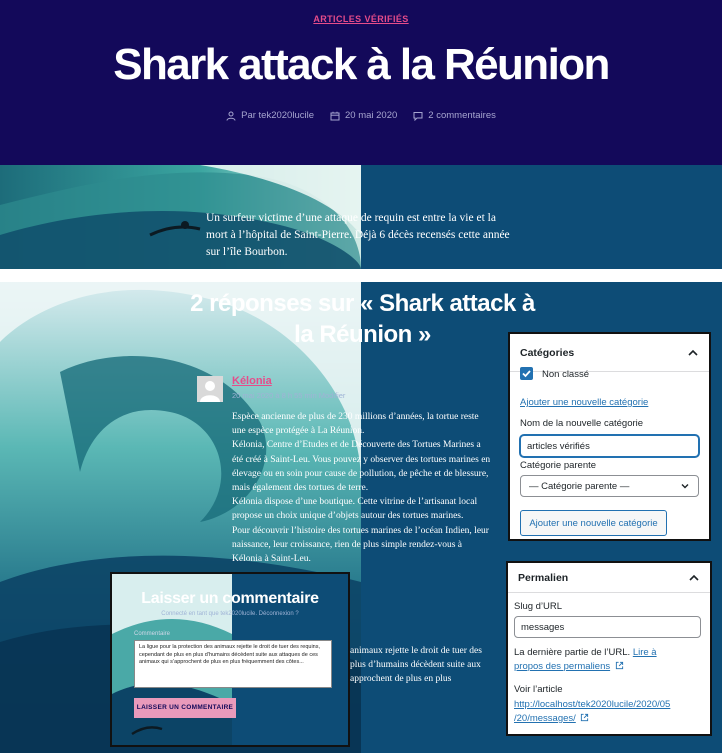 Image resolution: width=722 pixels, height=753 pixels. Describe the element at coordinates (277, 115) in the screenshot. I see `post-author-link: Par tek2020lucile` at that location.